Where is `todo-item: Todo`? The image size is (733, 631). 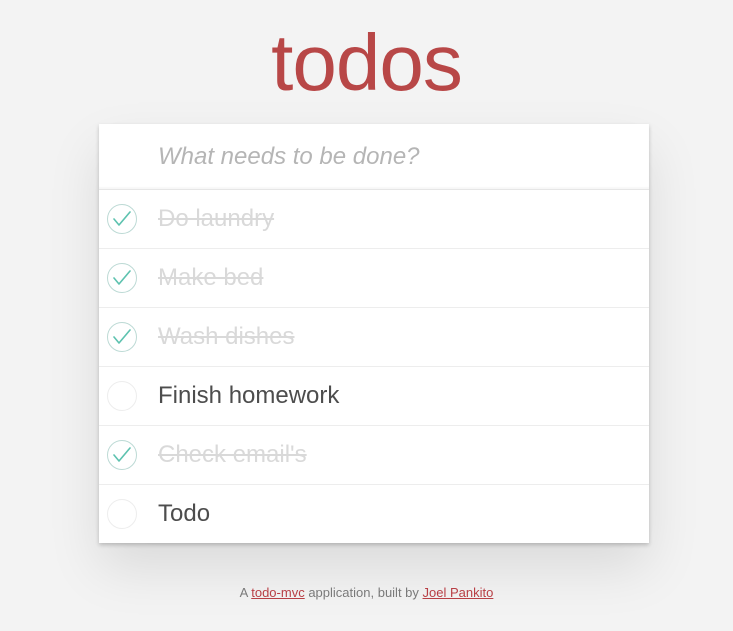
todo-item: Todo is located at coordinates (374, 514).